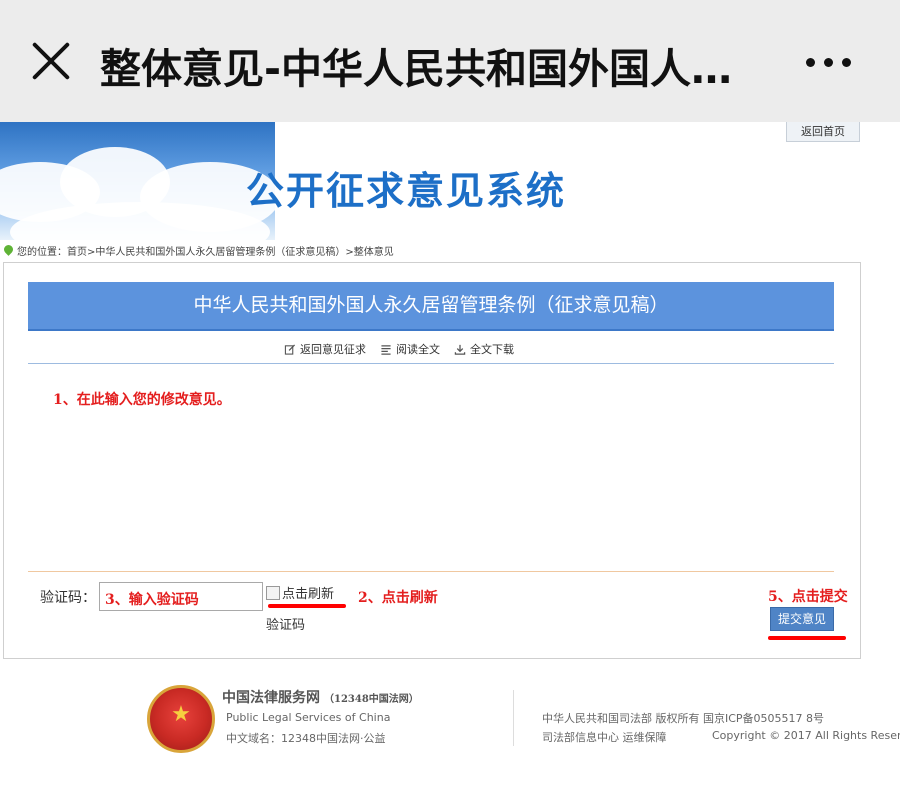 Image resolution: width=900 pixels, height=800 pixels. Describe the element at coordinates (137, 181) in the screenshot. I see `header-banner-image` at that location.